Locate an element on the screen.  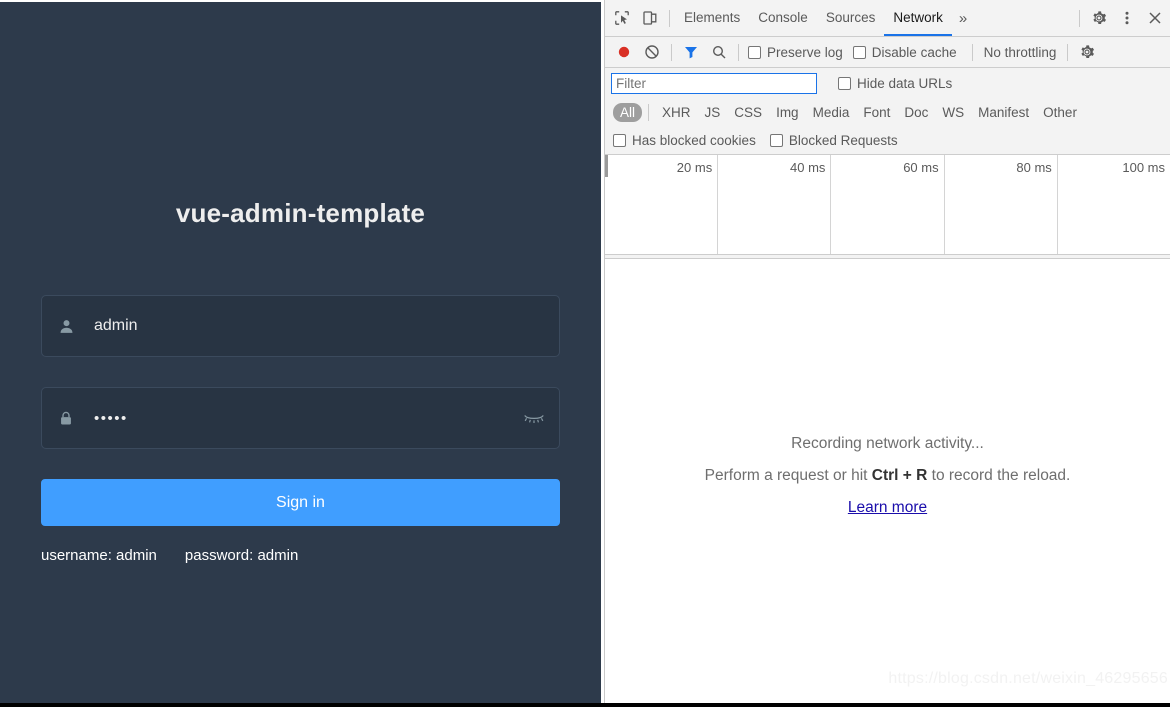
blocked-requests-checkbox: Blocked Requests is located at coordinates (833, 140).